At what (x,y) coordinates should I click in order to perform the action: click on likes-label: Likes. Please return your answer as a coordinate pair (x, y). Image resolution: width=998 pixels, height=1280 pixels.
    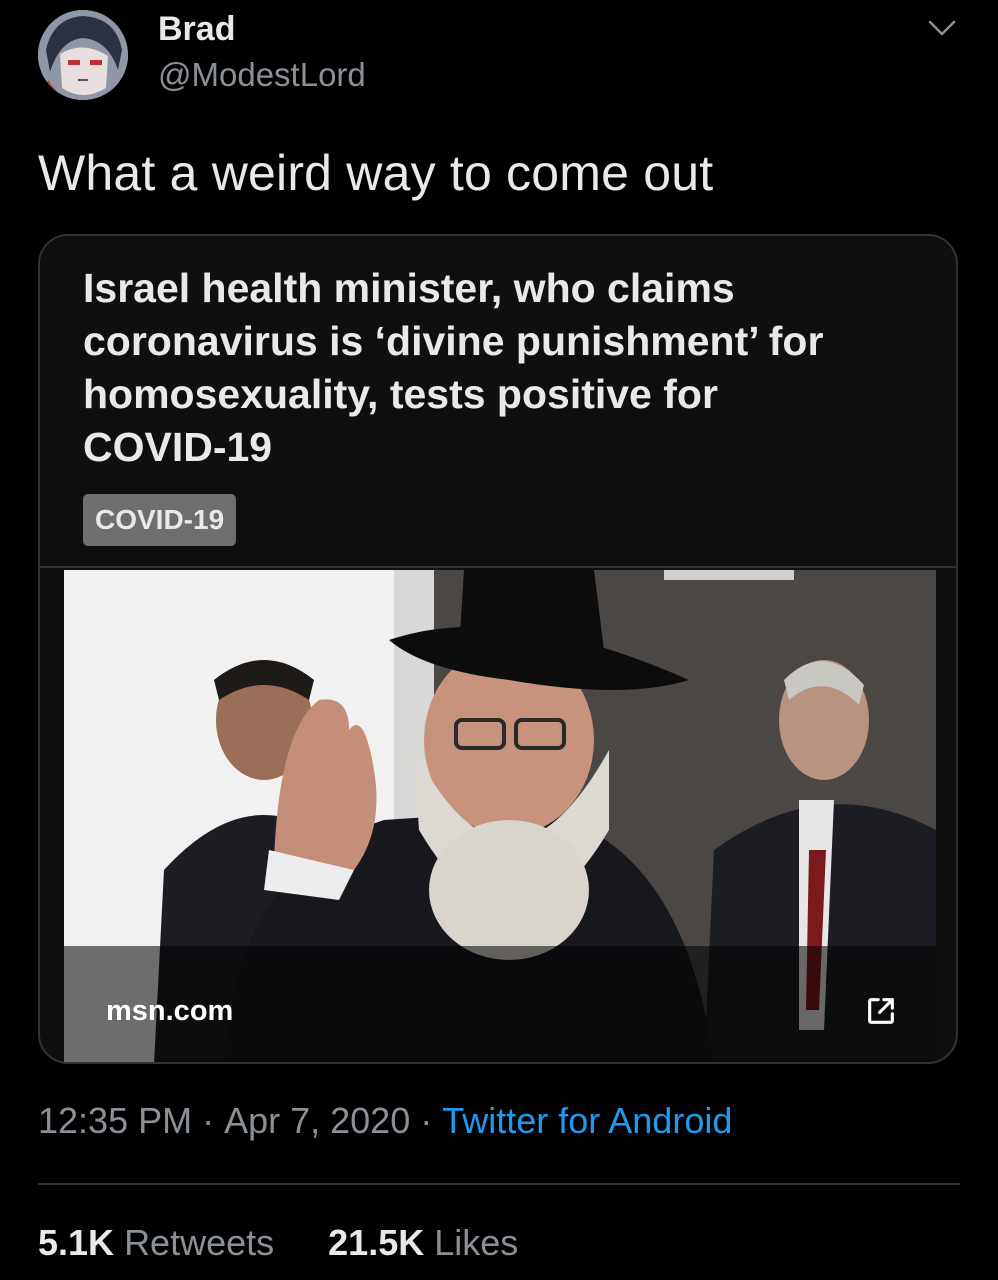
    Looking at the image, I should click on (476, 1242).